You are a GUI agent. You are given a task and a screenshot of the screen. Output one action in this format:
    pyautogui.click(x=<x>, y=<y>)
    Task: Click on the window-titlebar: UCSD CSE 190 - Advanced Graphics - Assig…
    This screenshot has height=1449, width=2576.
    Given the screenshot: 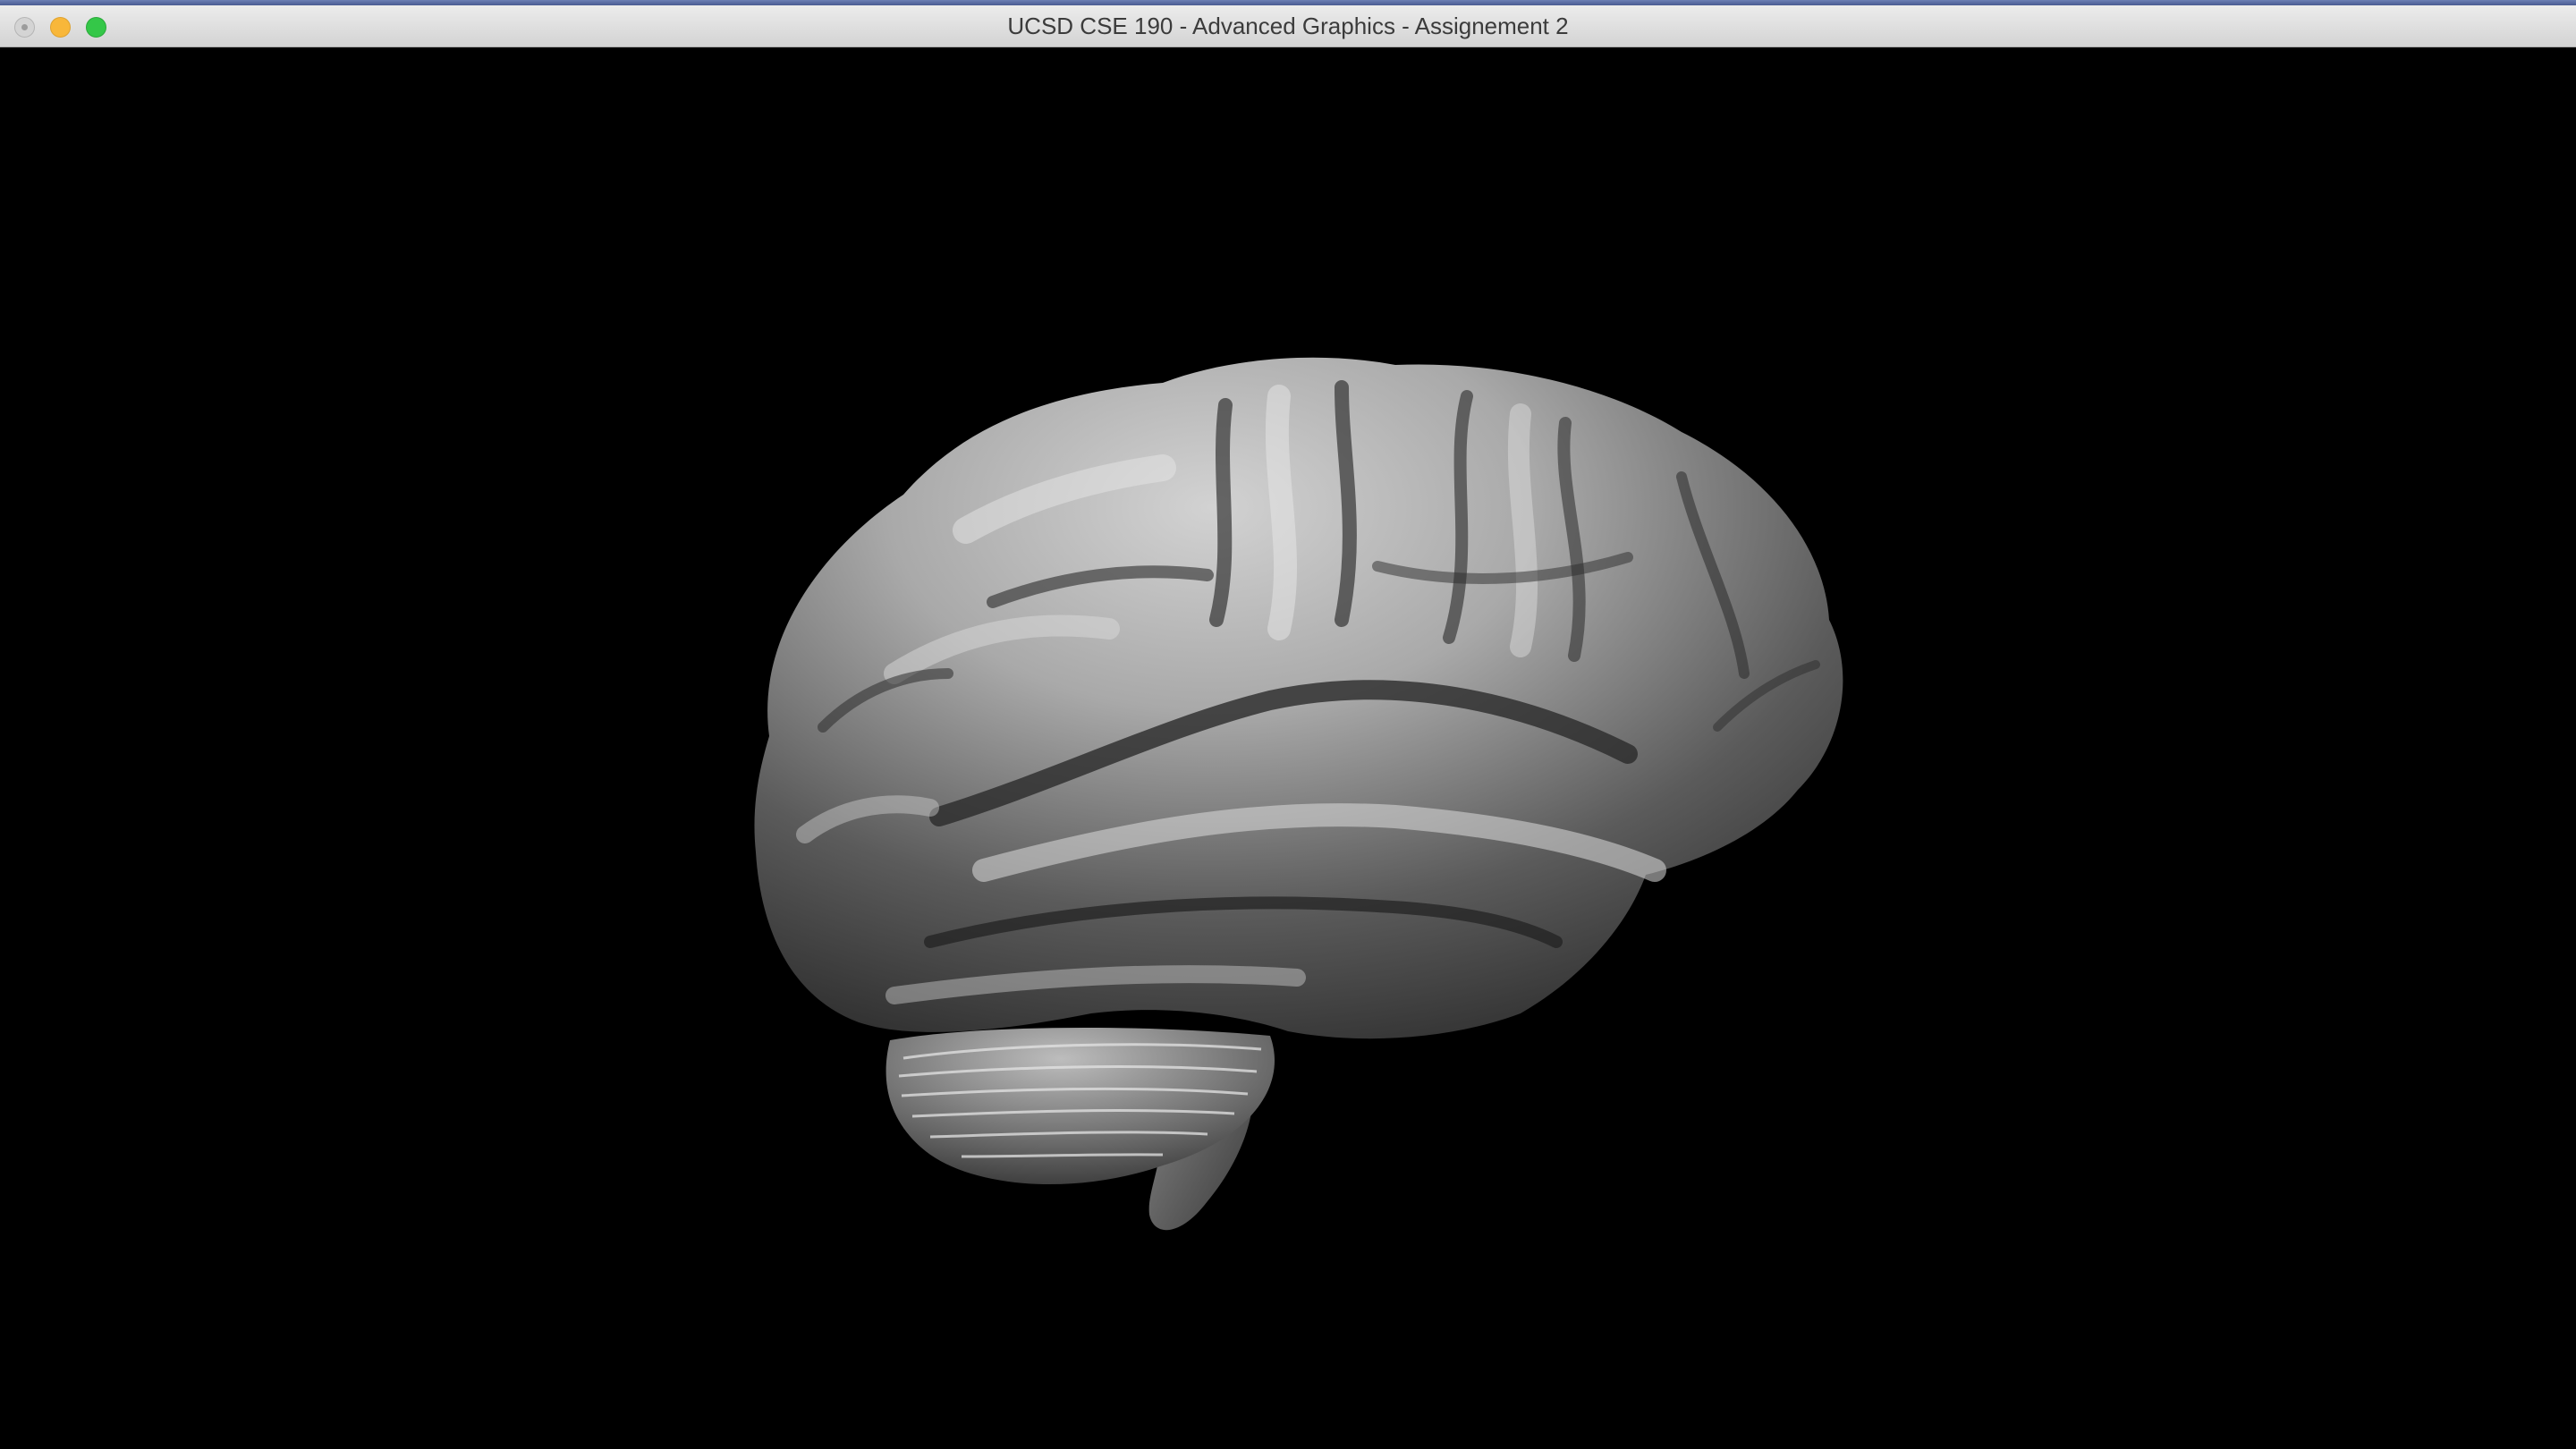 What is the action you would take?
    pyautogui.click(x=1288, y=26)
    